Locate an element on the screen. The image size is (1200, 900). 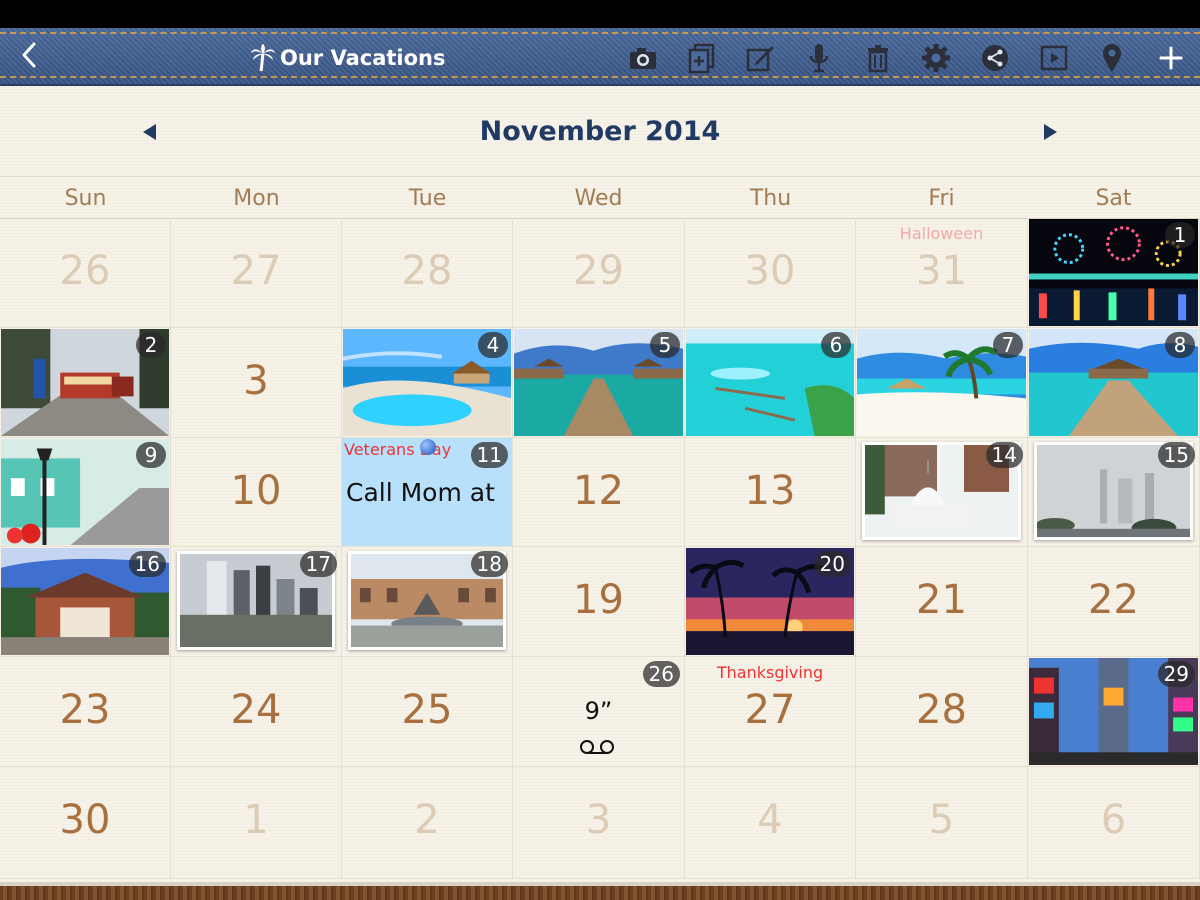
calendar-day-cell: 9 is located at coordinates (85, 492).